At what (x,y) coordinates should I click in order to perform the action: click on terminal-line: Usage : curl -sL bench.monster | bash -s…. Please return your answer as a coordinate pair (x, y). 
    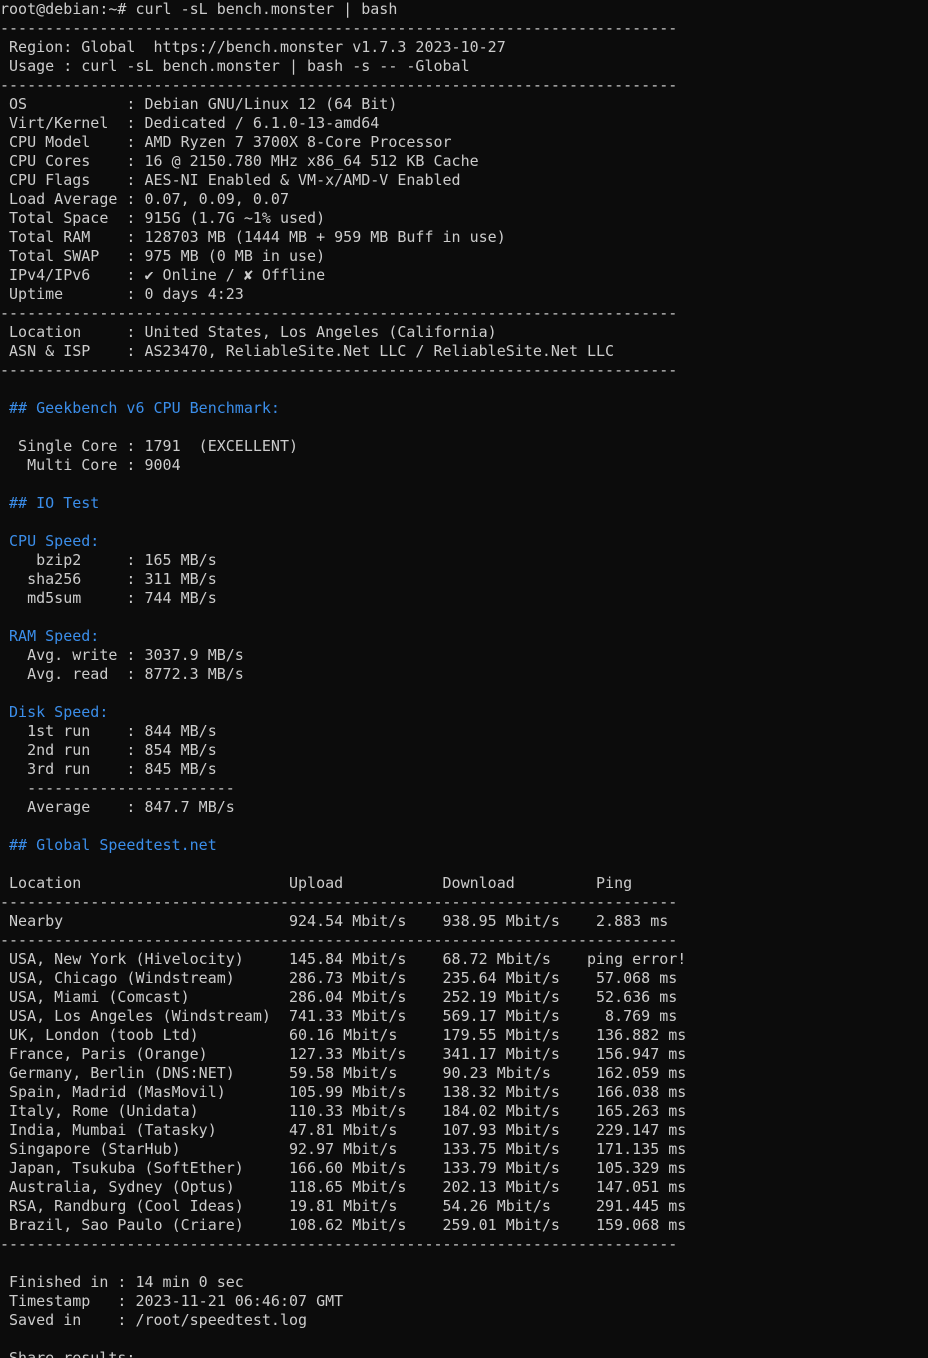
    Looking at the image, I should click on (235, 66).